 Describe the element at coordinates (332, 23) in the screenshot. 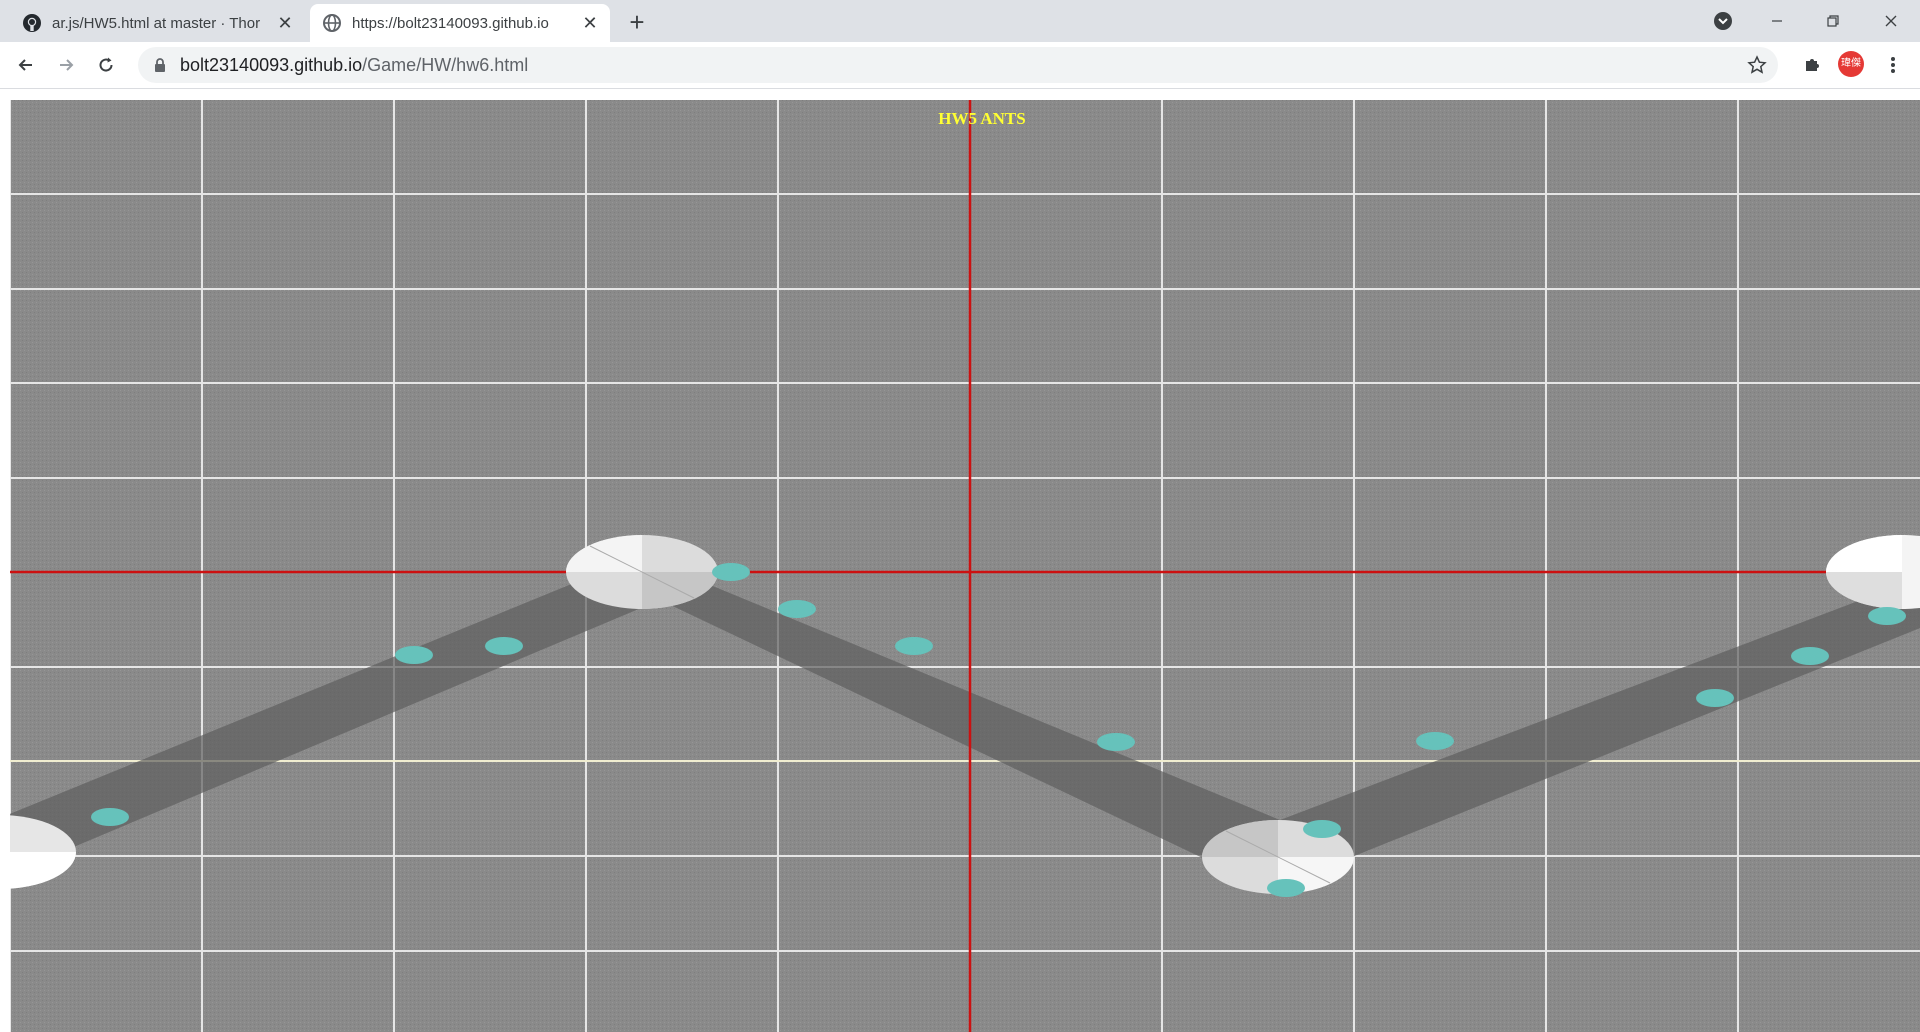

I see `globe-icon` at that location.